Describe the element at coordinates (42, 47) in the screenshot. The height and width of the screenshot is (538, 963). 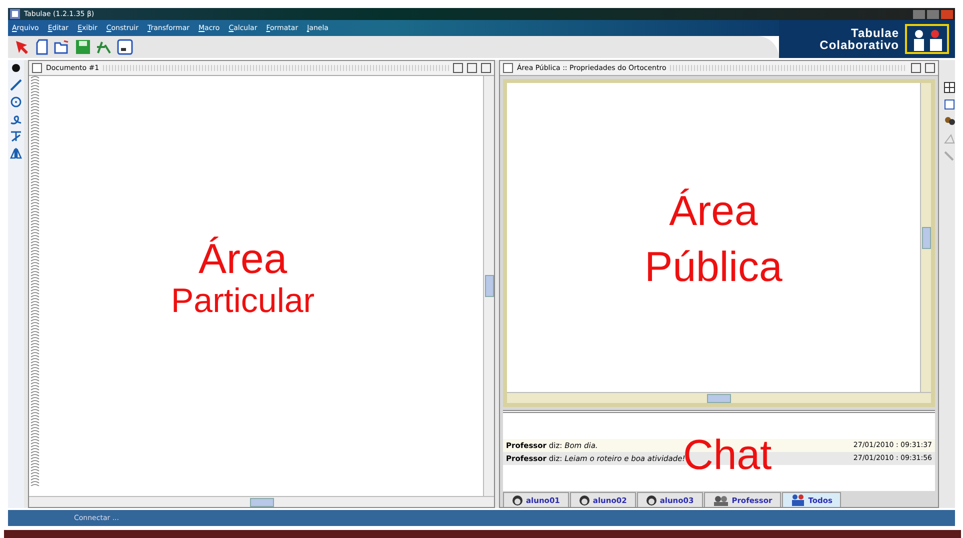
I see `new-file-icon` at that location.